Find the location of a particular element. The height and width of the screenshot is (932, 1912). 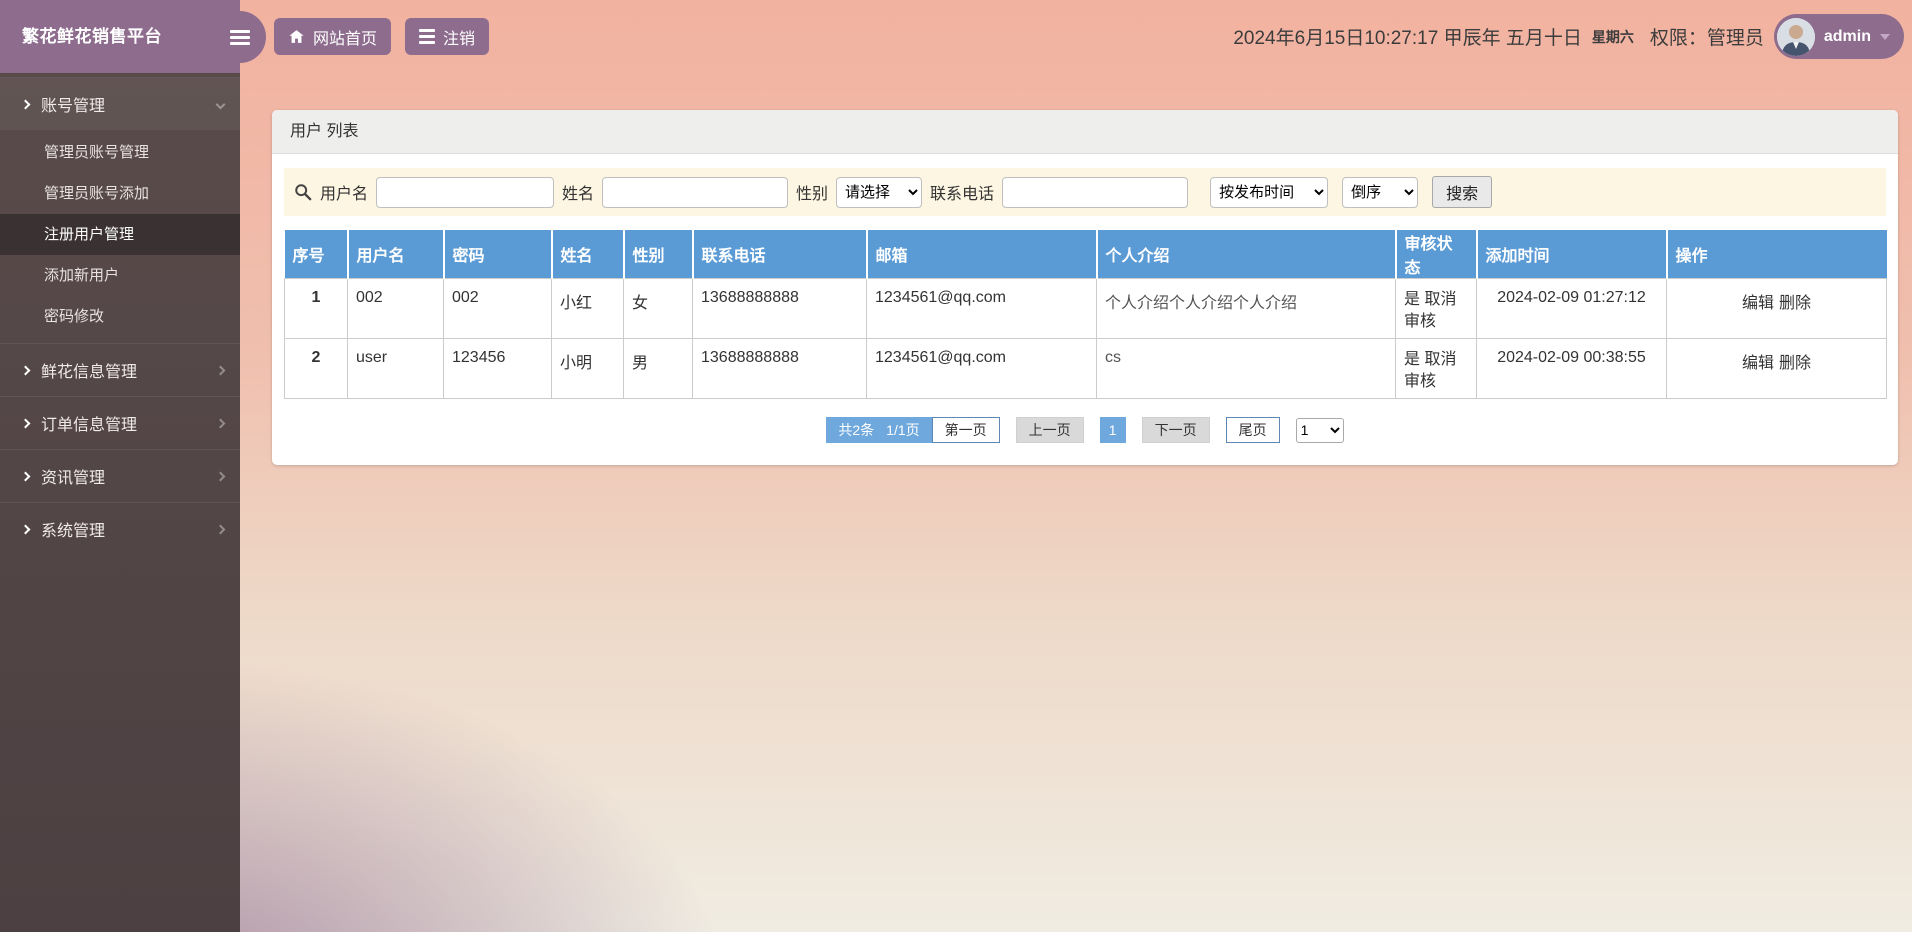

sidebar-item-label: 账号管理 is located at coordinates (73, 106).